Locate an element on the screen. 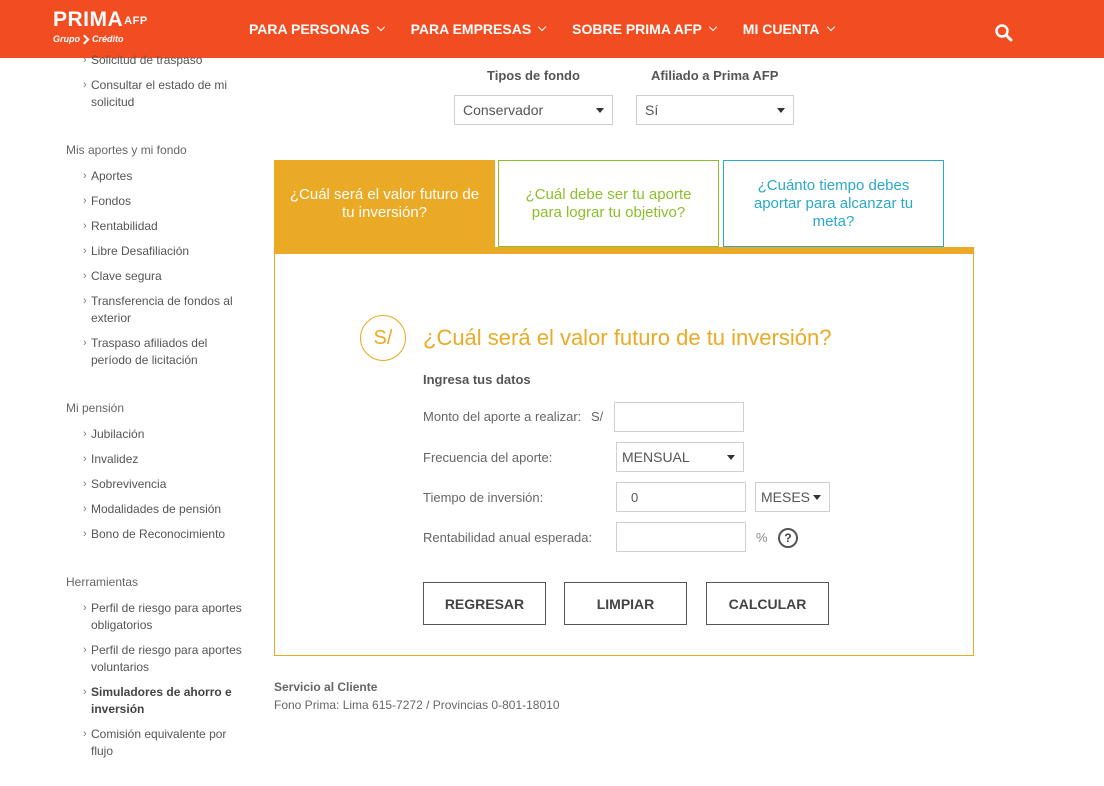  amount-label: Monto del aporte a realizar: is located at coordinates (502, 416).